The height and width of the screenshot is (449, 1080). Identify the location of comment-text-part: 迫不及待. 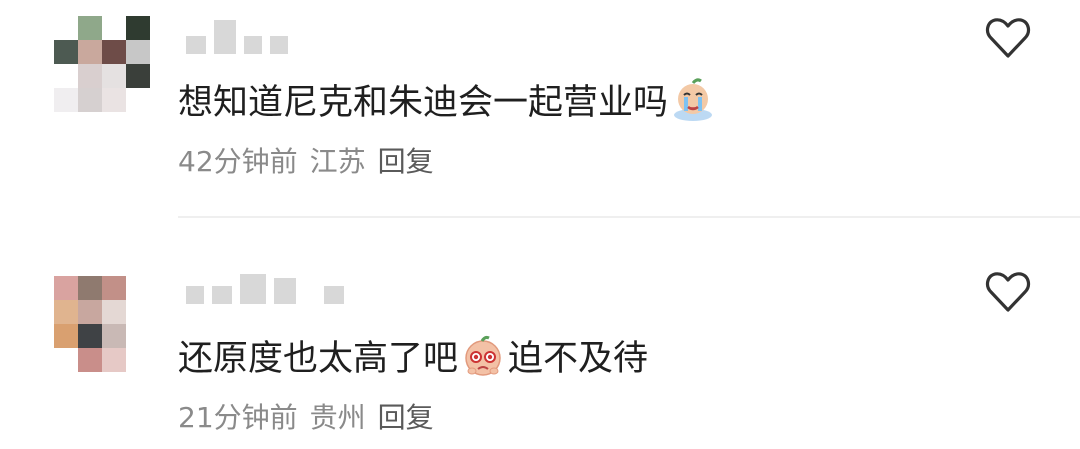
(578, 359).